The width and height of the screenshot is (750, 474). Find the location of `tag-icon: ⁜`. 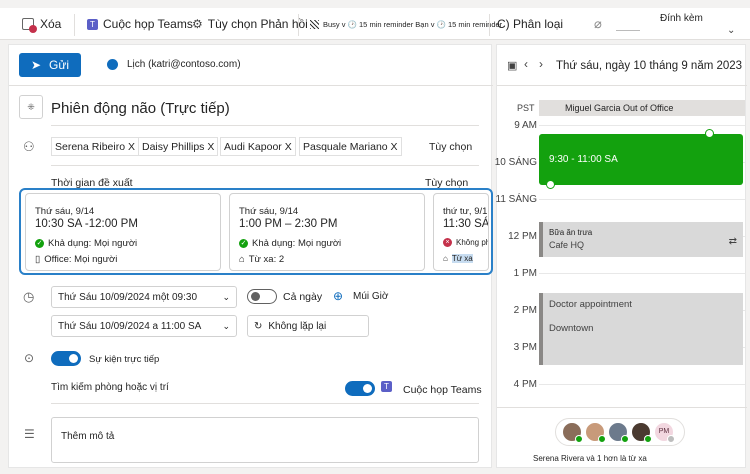

tag-icon: ⁜ is located at coordinates (31, 106).